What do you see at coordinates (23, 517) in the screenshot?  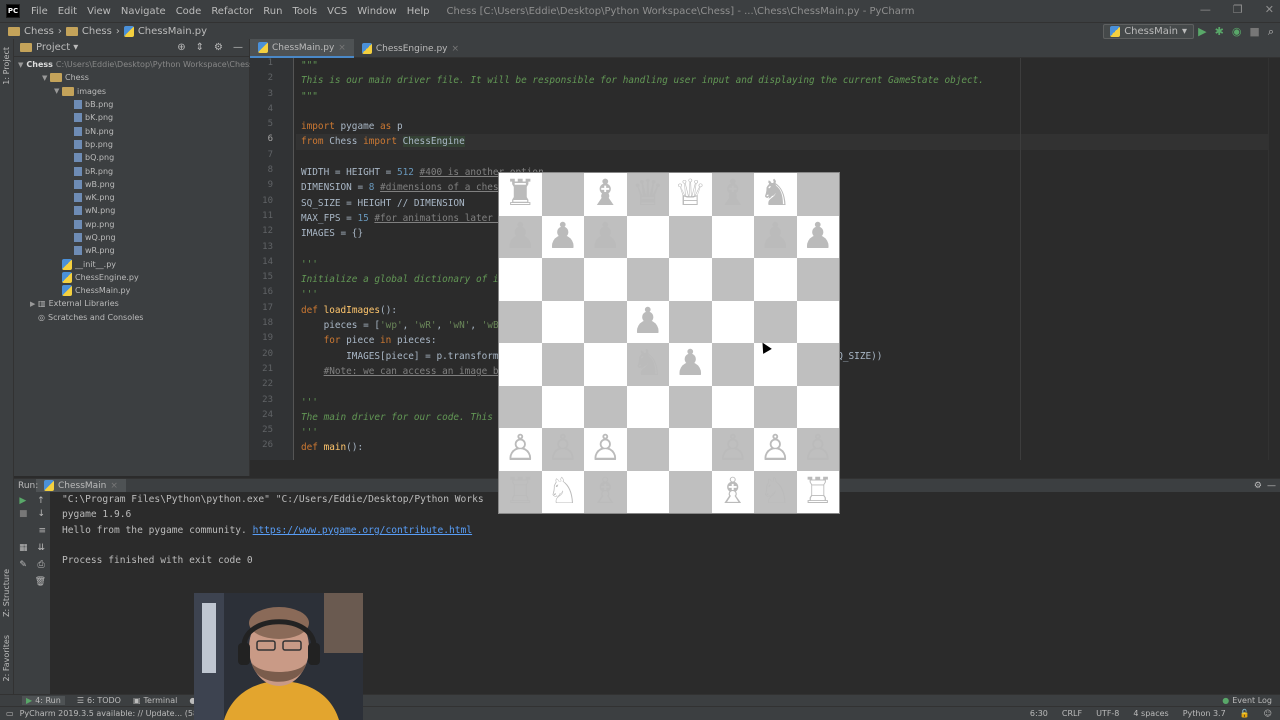 I see `stop-icon: ■` at bounding box center [23, 517].